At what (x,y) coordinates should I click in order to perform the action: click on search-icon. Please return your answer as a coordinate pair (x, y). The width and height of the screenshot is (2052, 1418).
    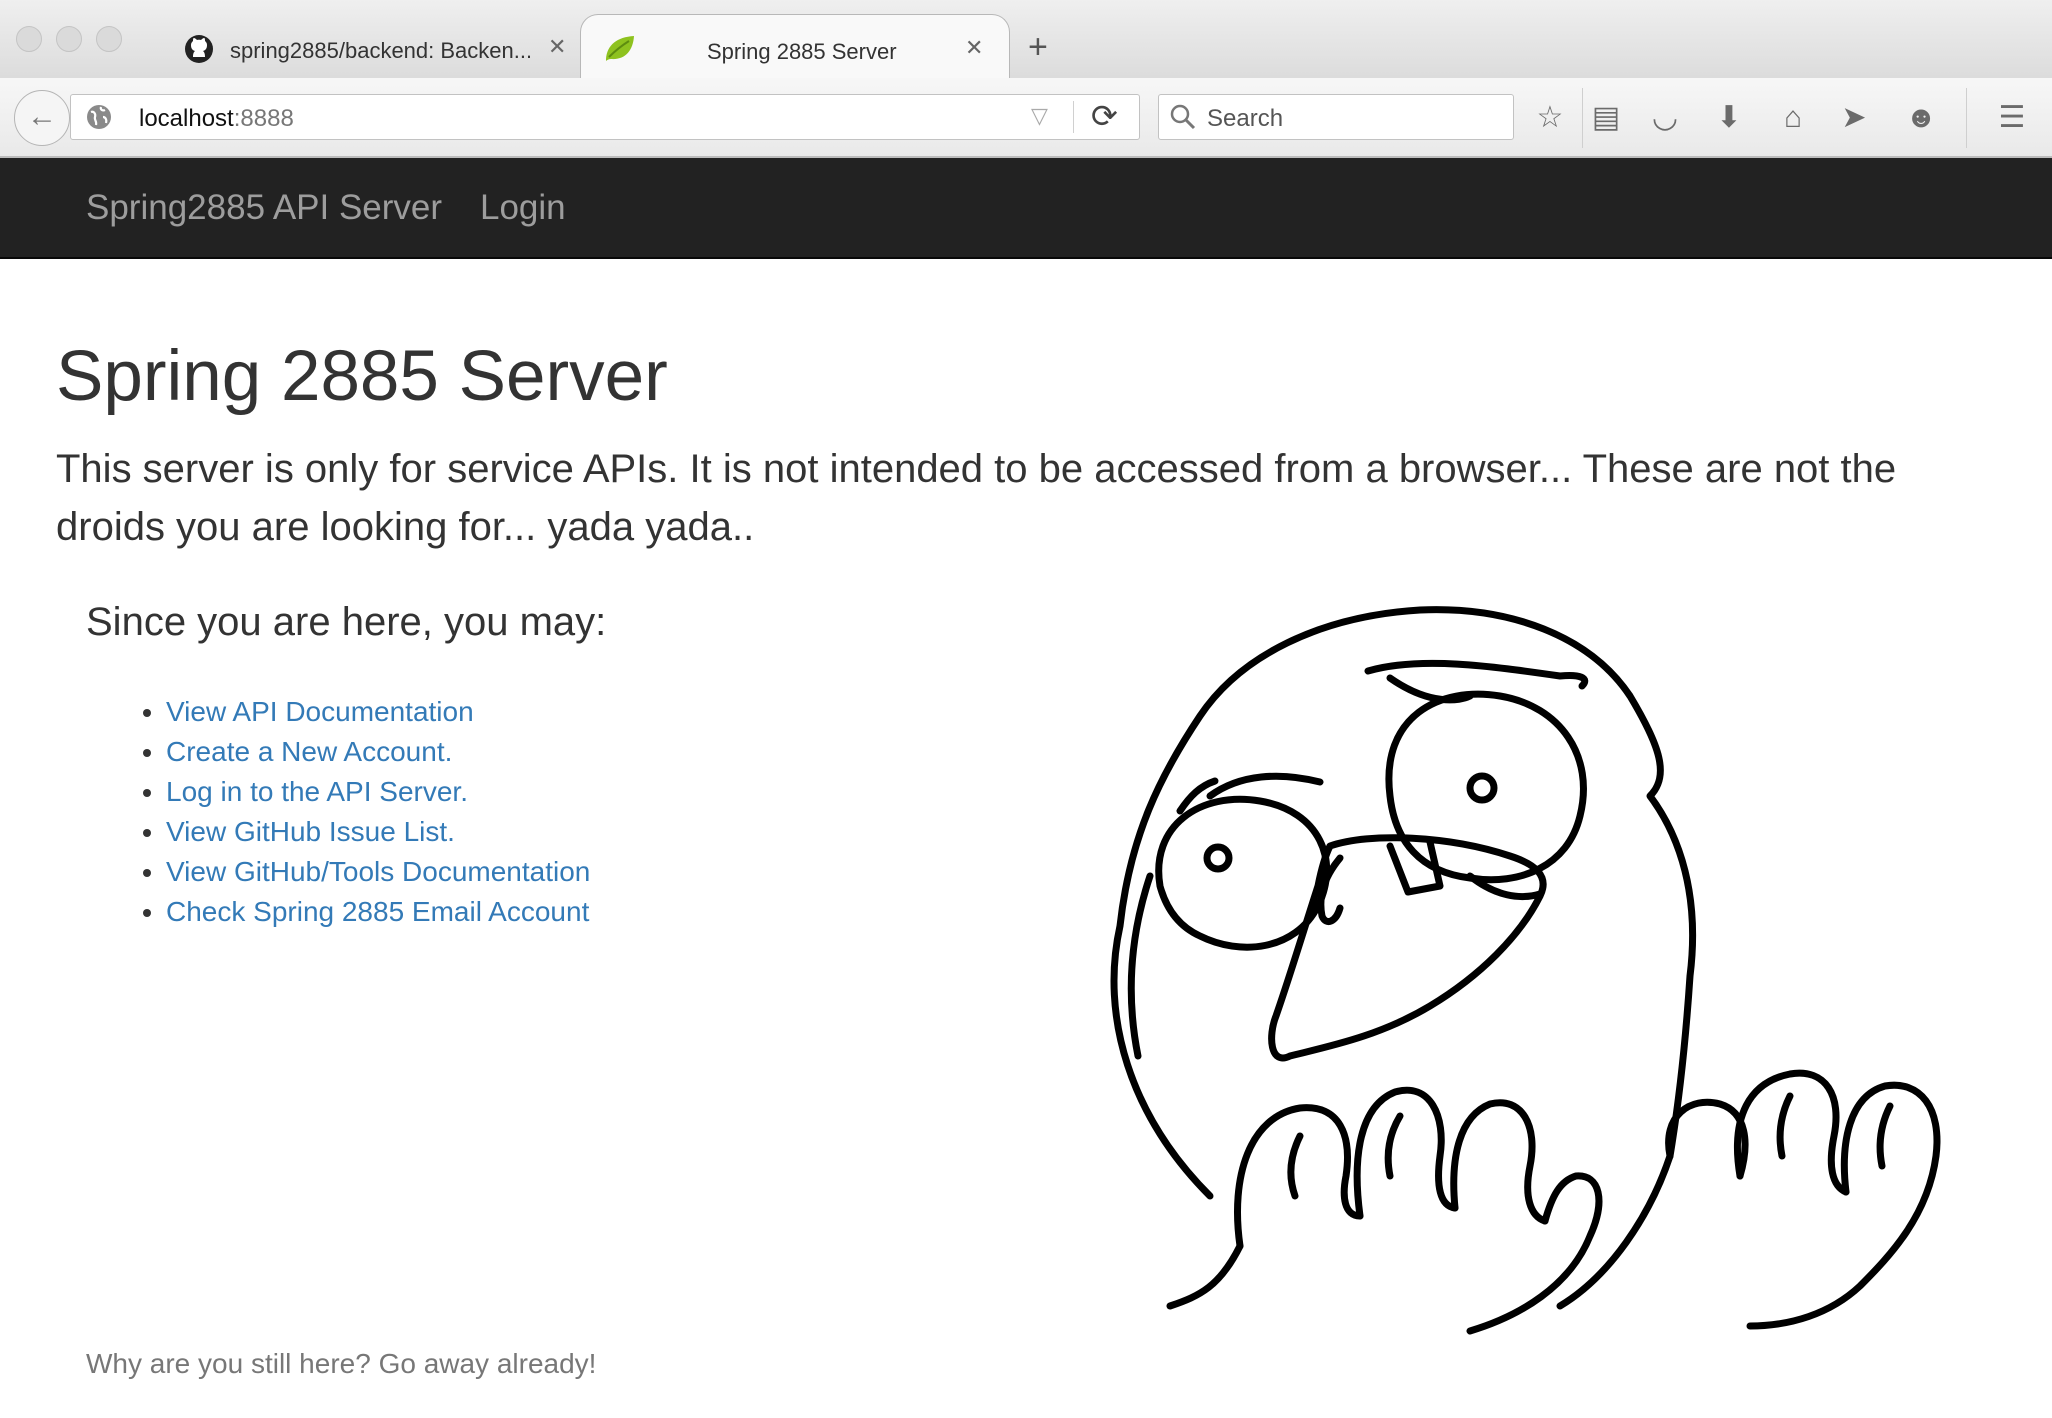
    Looking at the image, I should click on (1183, 117).